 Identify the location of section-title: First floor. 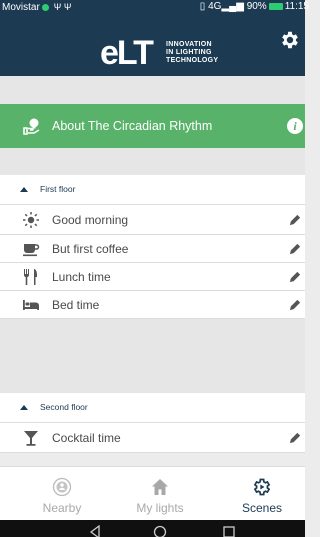
(58, 189).